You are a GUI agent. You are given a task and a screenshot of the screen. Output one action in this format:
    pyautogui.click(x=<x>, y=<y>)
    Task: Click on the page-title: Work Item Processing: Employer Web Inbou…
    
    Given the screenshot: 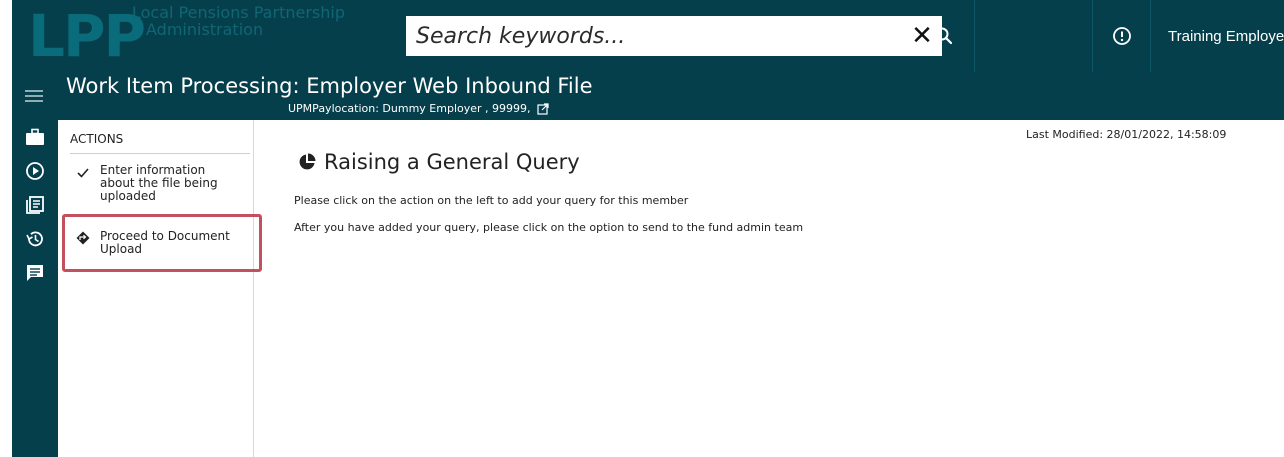 What is the action you would take?
    pyautogui.click(x=329, y=86)
    